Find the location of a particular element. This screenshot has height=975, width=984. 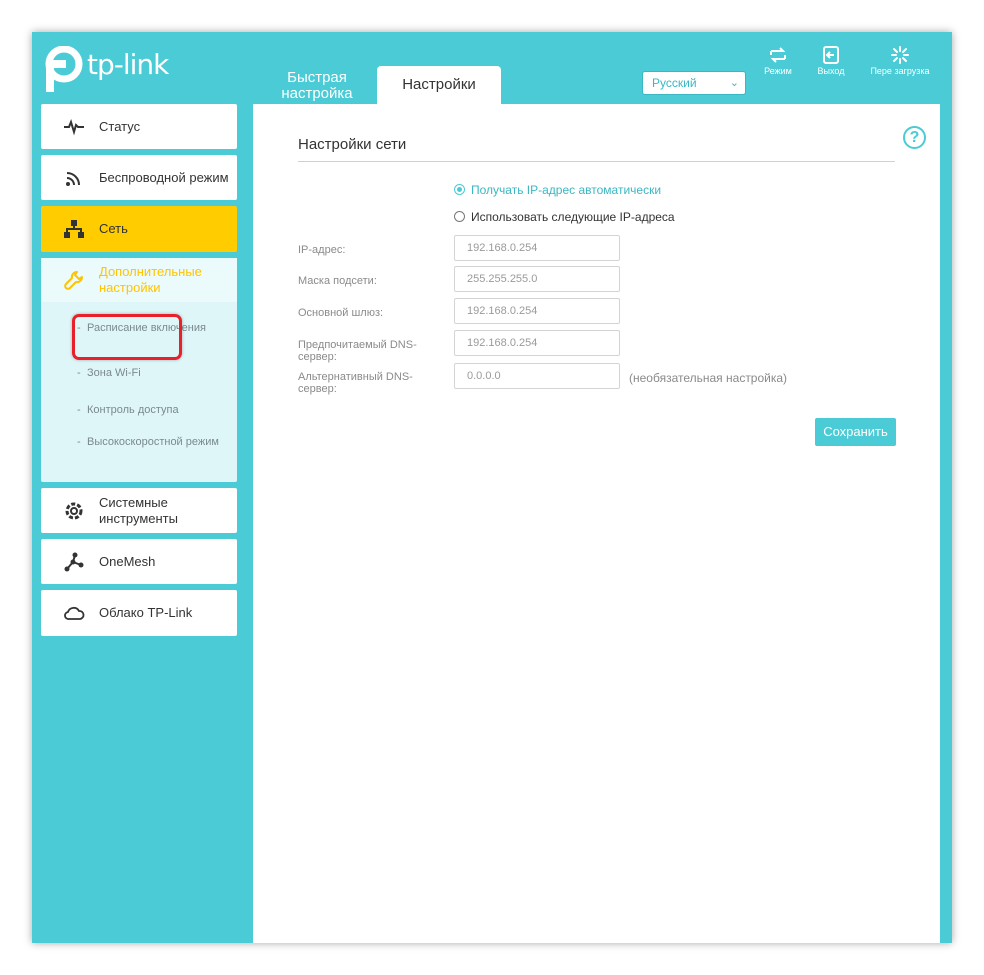

tp-link-logo-icon is located at coordinates (64, 68).